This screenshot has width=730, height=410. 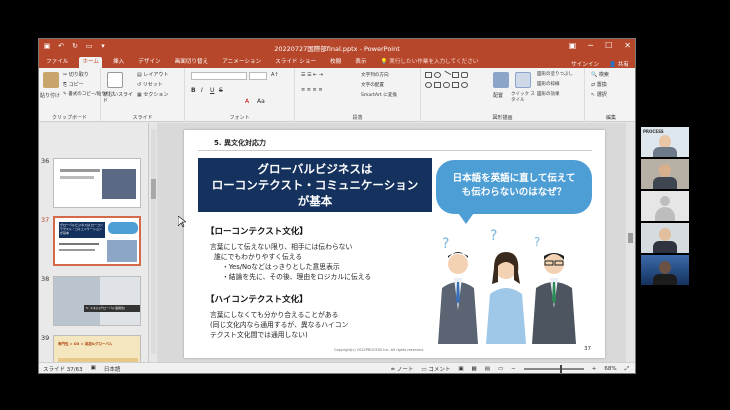 I want to click on tab-review: 校閲, so click(x=335, y=62).